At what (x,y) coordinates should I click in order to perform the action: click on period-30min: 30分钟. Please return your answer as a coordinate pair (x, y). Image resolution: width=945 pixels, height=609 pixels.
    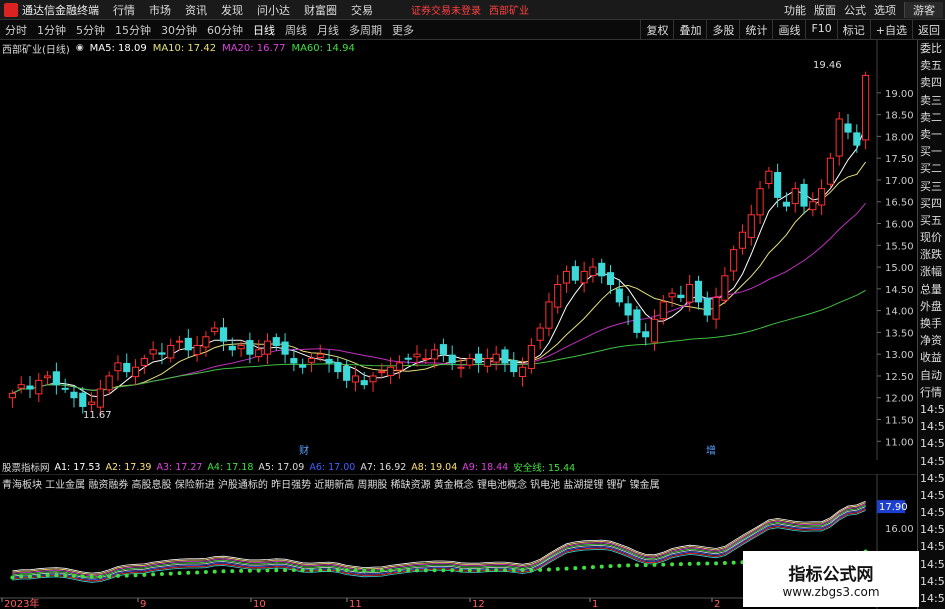
    Looking at the image, I should click on (179, 30).